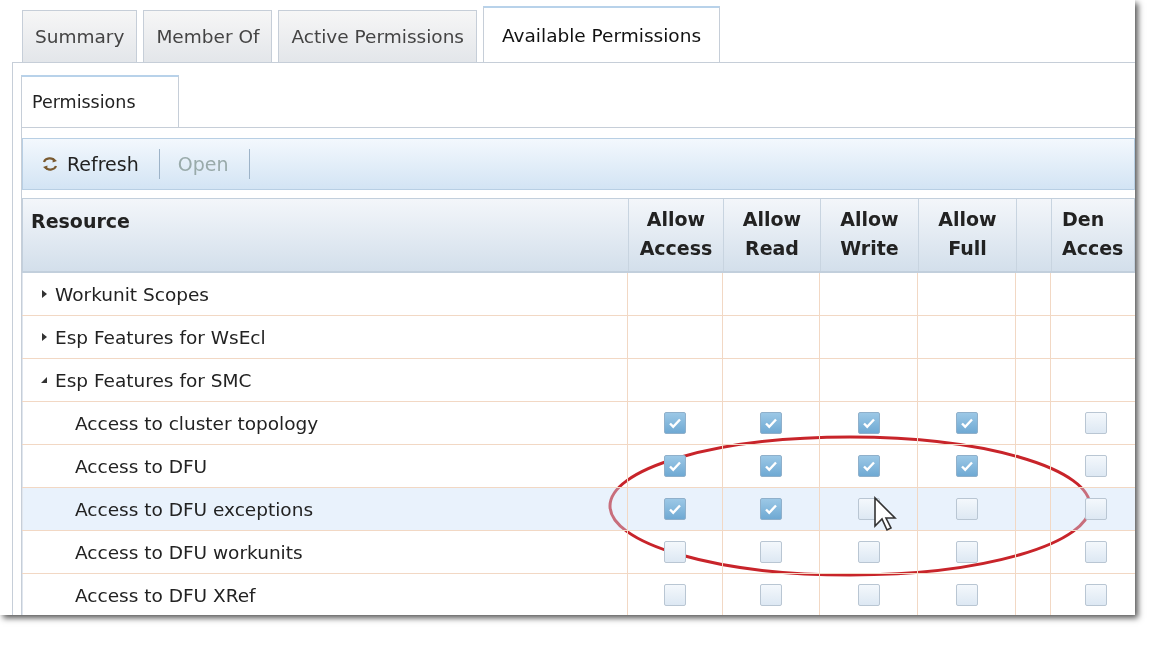 Image resolution: width=1154 pixels, height=645 pixels. I want to click on tab: Summary, so click(80, 36).